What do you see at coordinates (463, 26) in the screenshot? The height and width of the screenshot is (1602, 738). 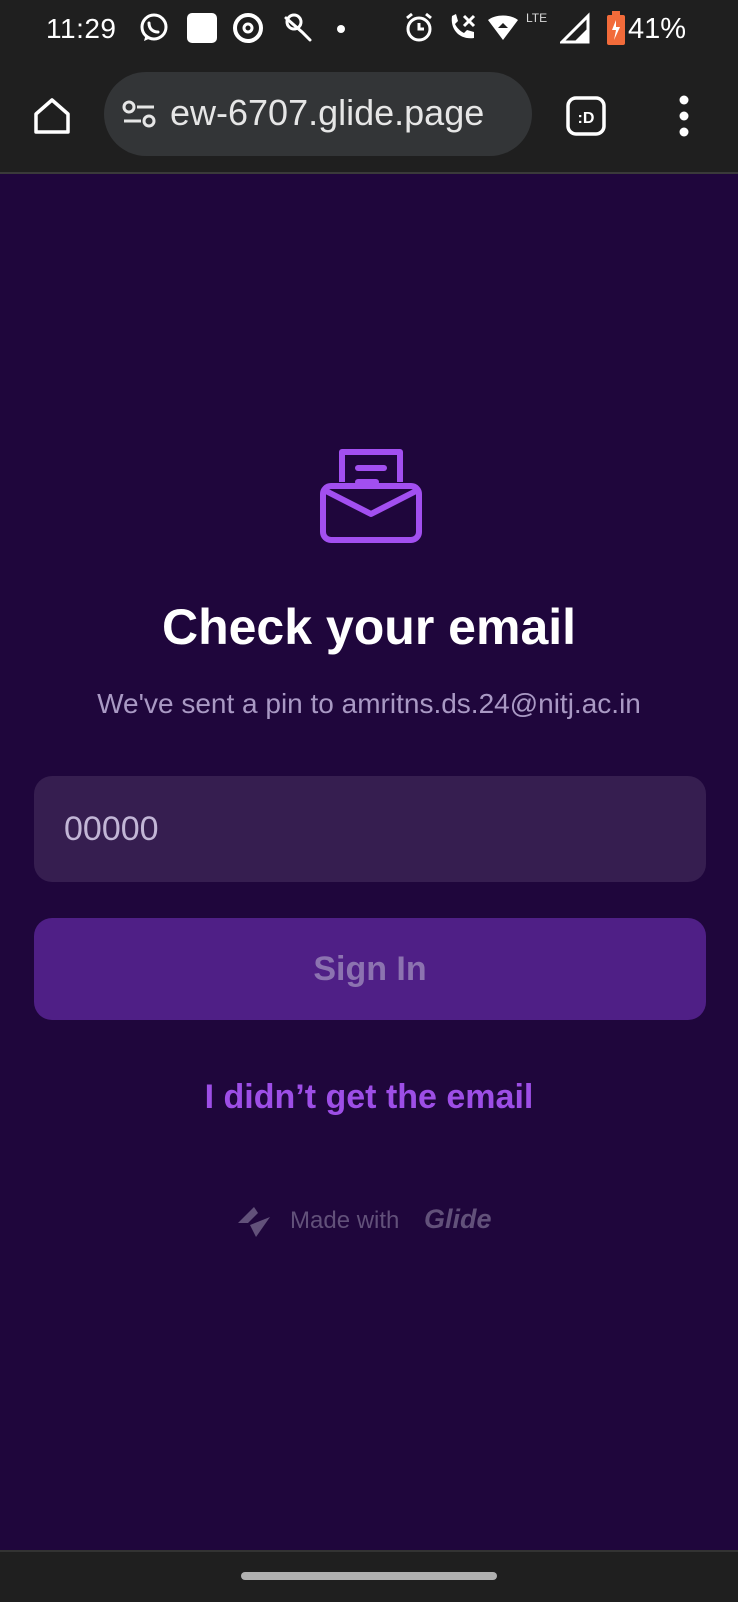 I see `wifi-calling-icon` at bounding box center [463, 26].